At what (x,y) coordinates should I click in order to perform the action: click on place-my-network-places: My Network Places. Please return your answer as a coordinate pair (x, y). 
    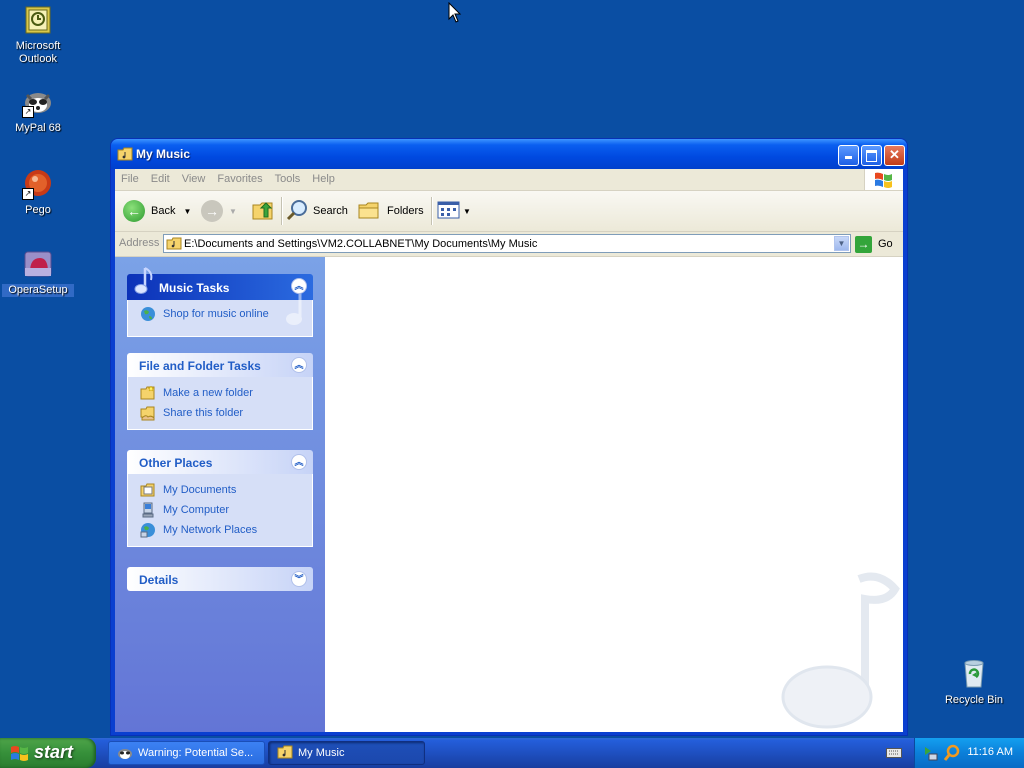
    Looking at the image, I should click on (220, 530).